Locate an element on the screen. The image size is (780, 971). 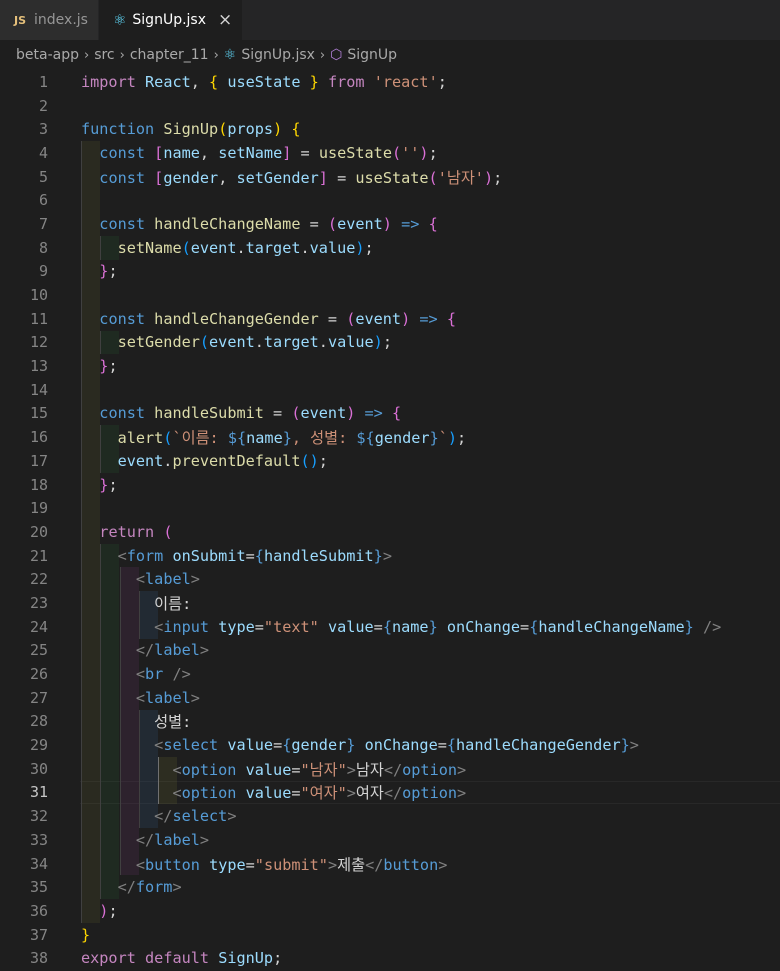
code-line: 15 const handleSubmit = (event) => { is located at coordinates (390, 413).